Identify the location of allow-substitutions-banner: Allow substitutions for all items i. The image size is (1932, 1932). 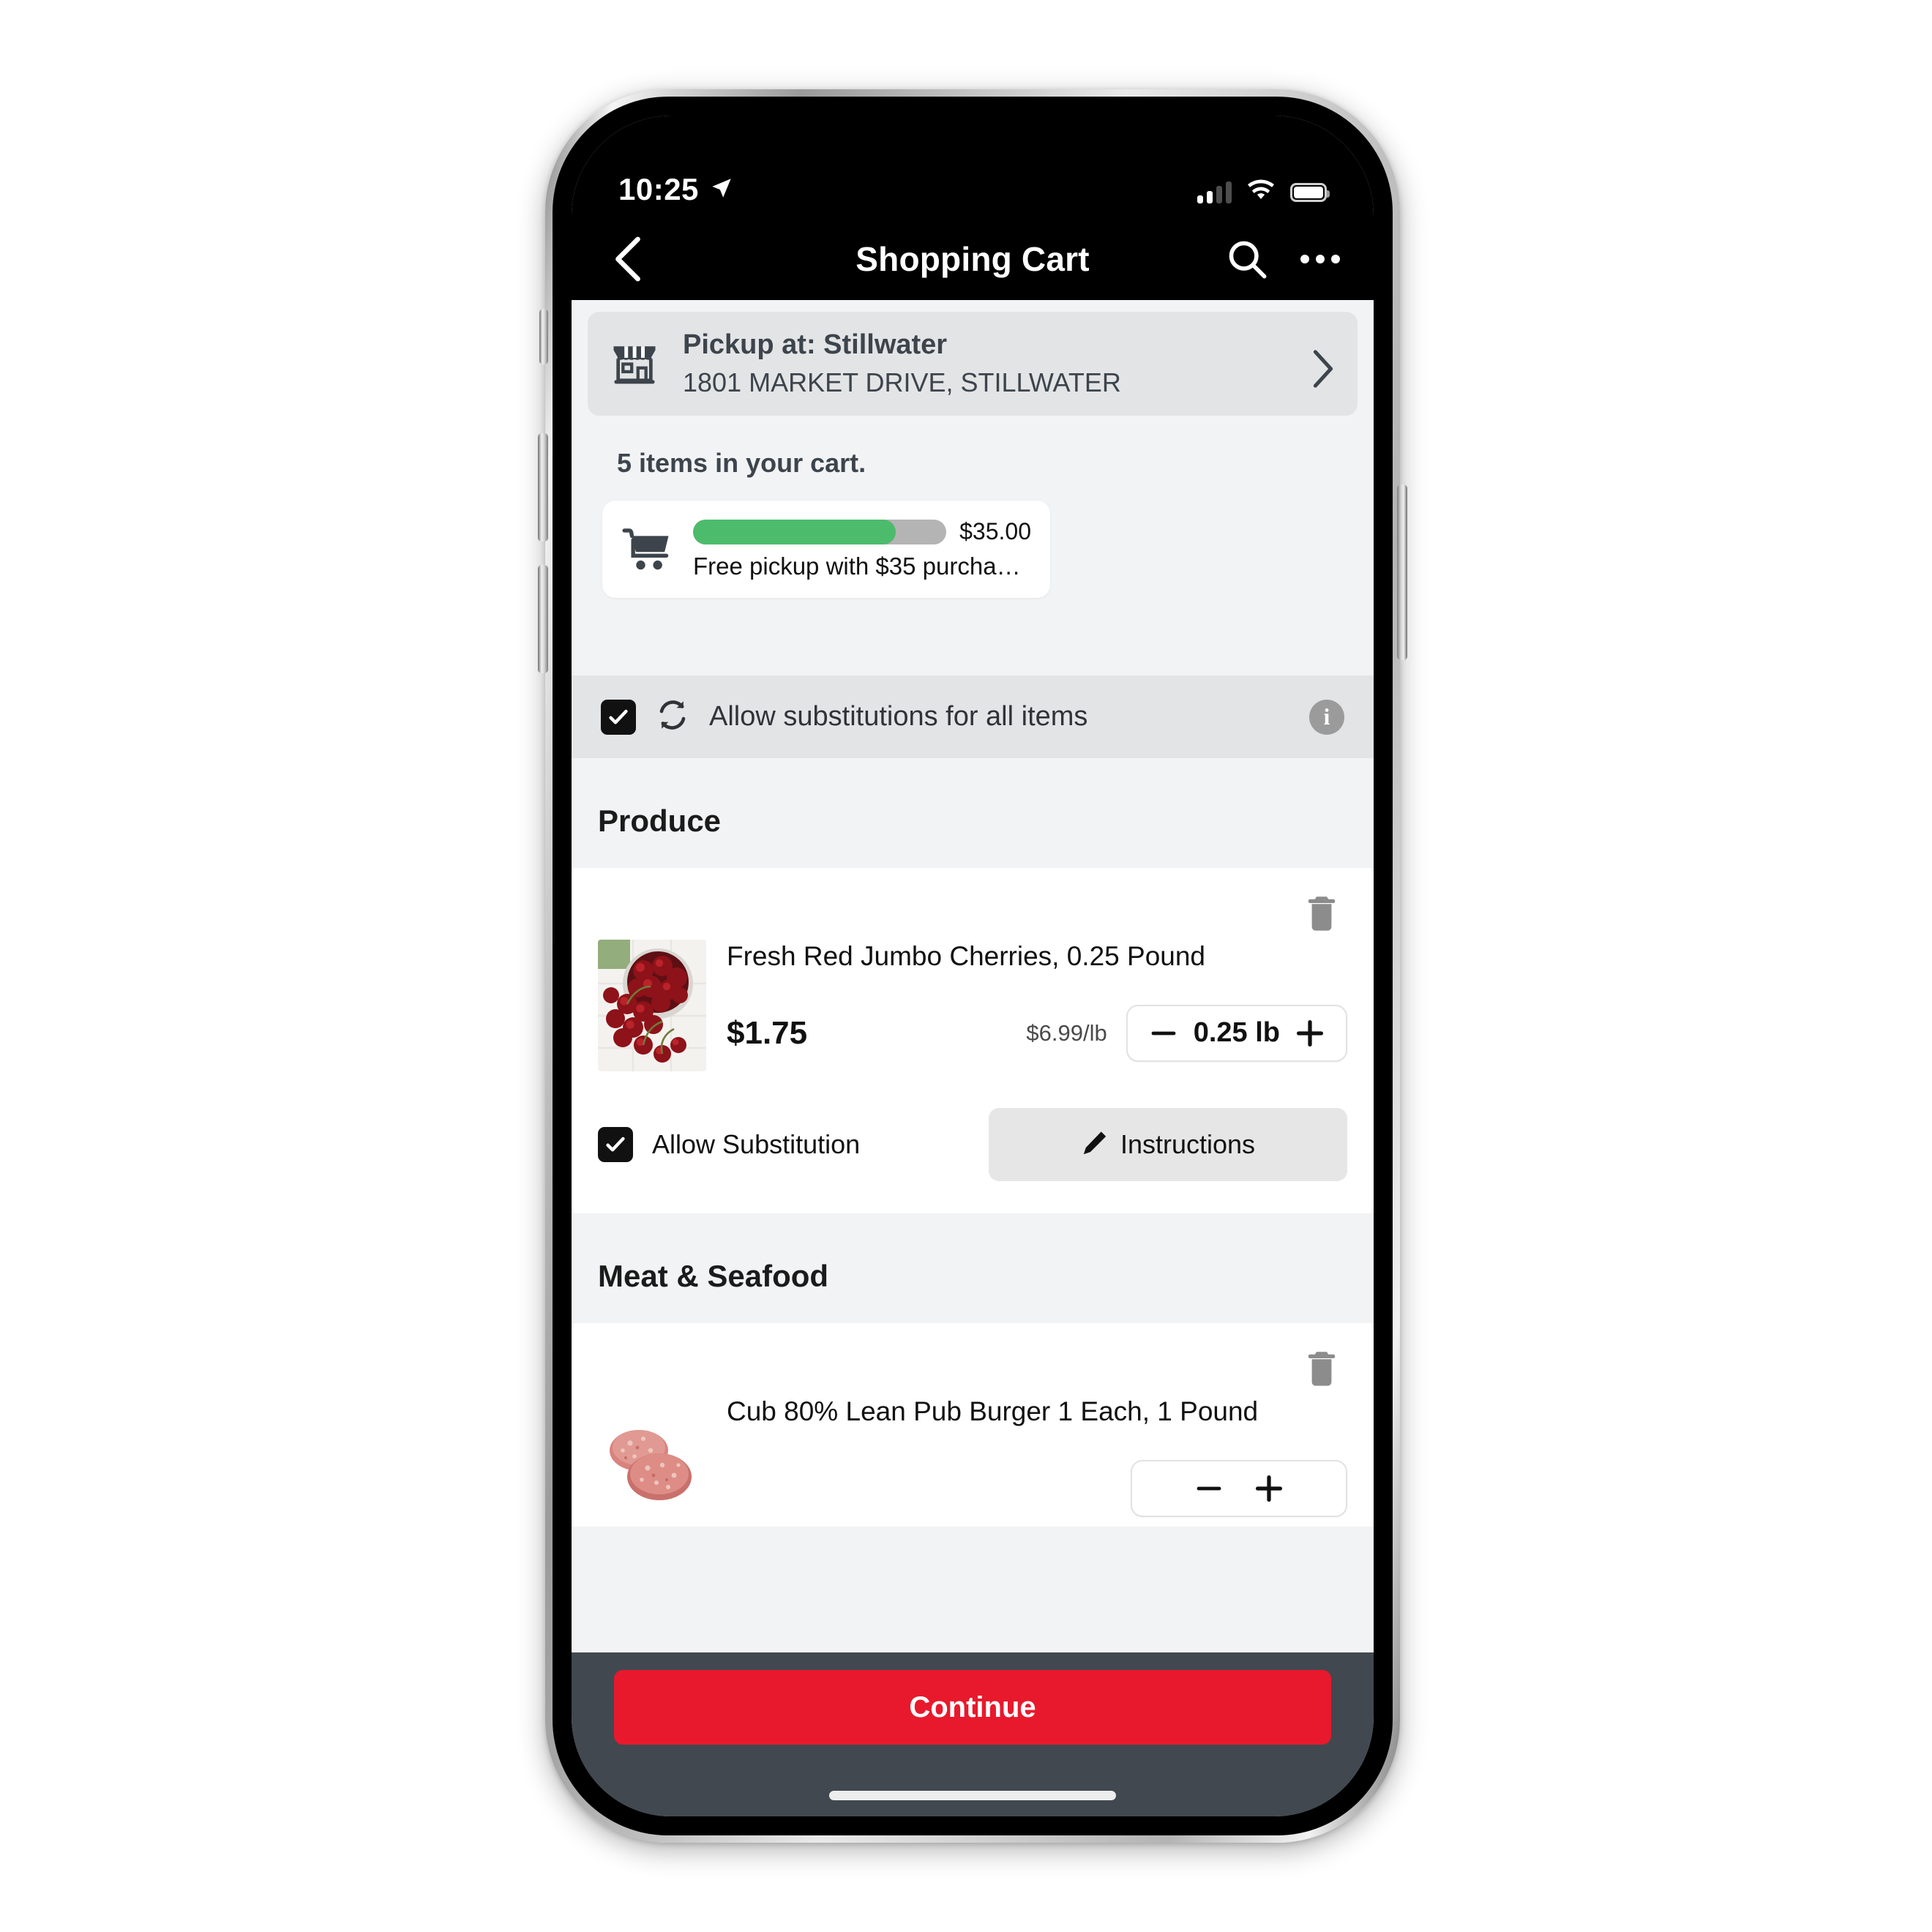
(973, 717).